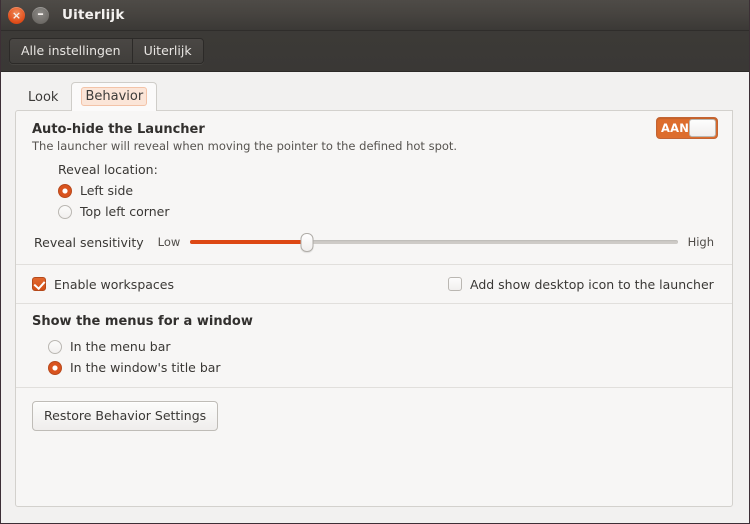 Image resolution: width=750 pixels, height=524 pixels. I want to click on close-icon: ×, so click(16, 15).